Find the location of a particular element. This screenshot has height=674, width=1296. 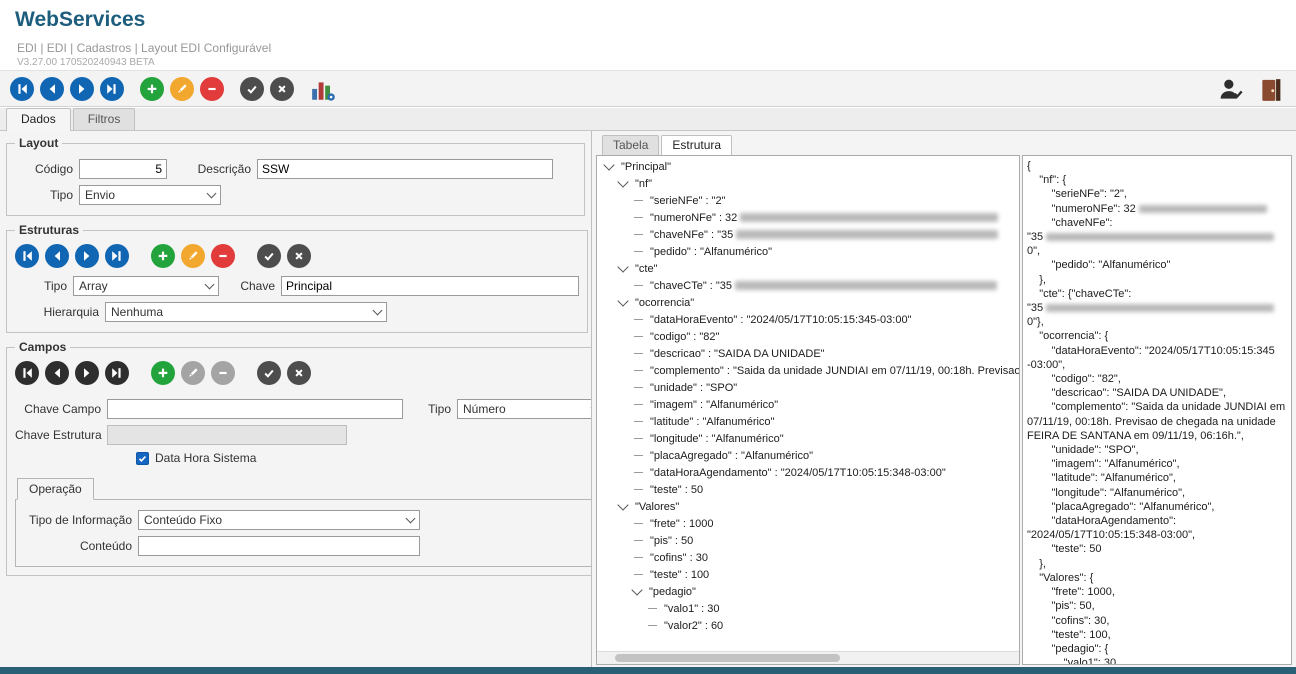

next-record-icon is located at coordinates (87, 373).